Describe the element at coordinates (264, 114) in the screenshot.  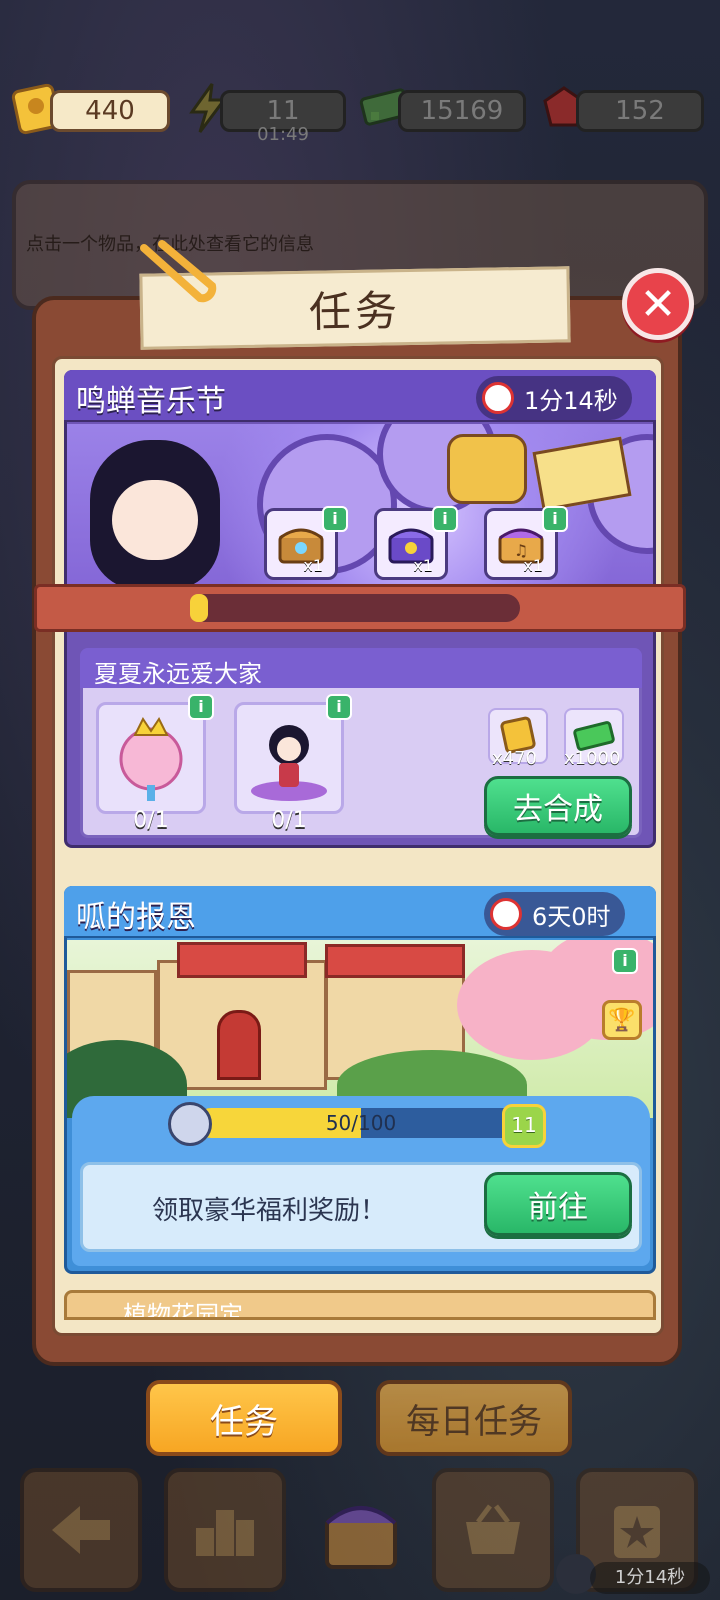
I see `energy-counter: 11 01:49` at that location.